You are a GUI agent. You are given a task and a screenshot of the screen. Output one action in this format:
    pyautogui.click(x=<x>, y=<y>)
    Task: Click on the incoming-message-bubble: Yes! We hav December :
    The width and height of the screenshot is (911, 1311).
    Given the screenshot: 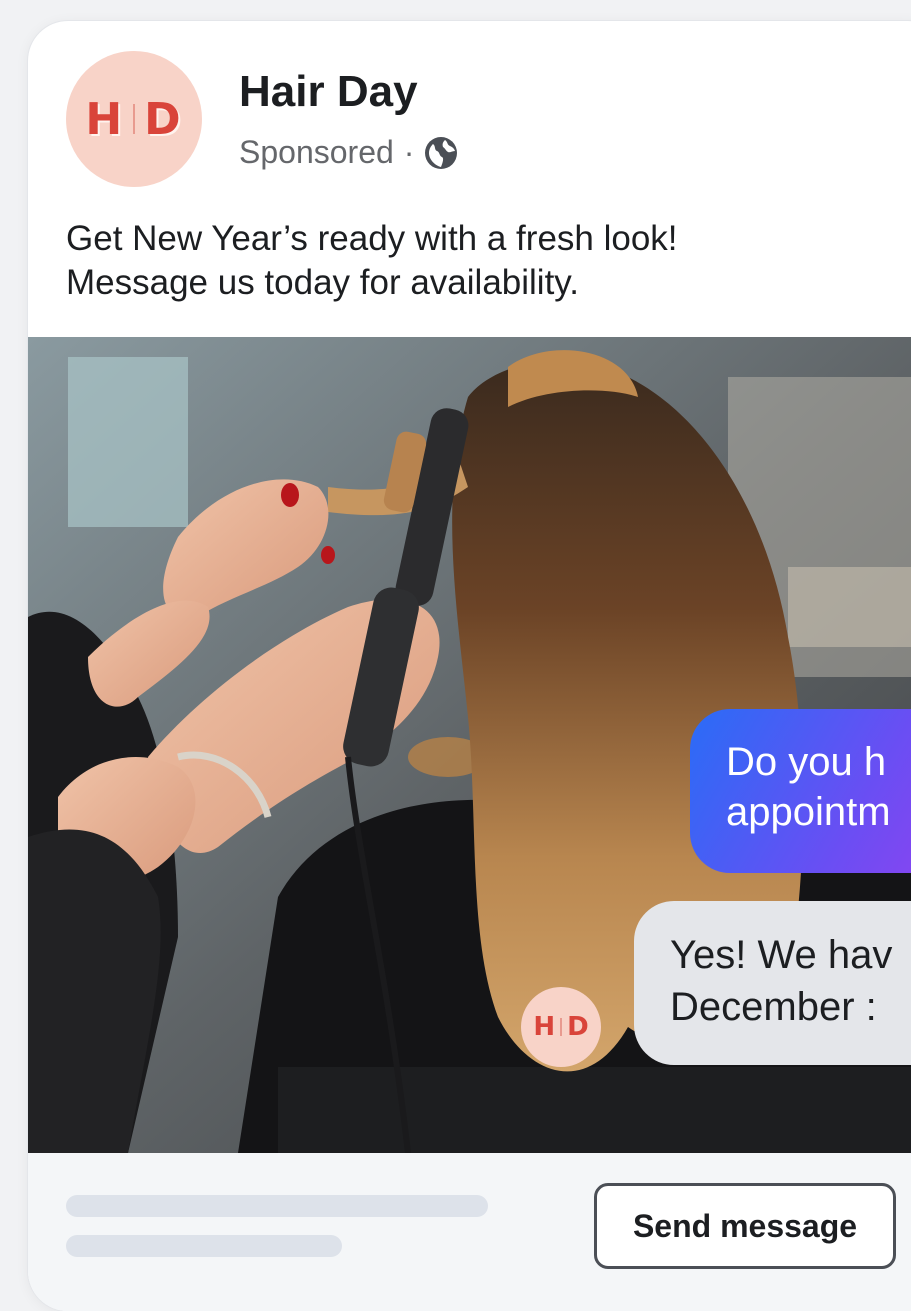 What is the action you would take?
    pyautogui.click(x=772, y=983)
    